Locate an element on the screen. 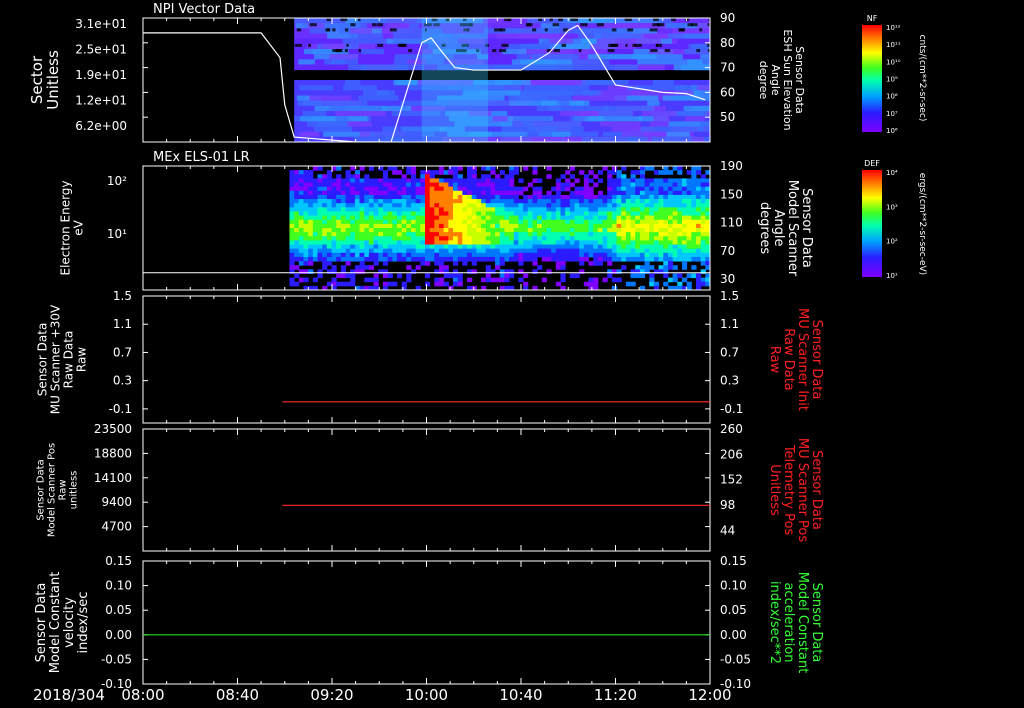 The height and width of the screenshot is (708, 1024). time-tick-label: 08:40 is located at coordinates (237, 695).